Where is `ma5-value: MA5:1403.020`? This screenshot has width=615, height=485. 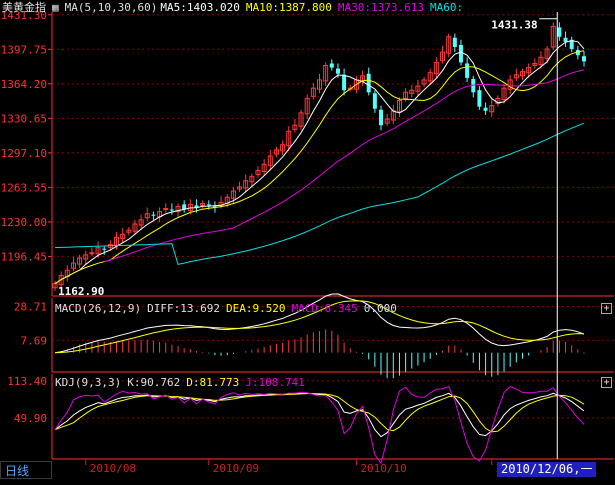
ma5-value: MA5:1403.020 is located at coordinates (200, 7).